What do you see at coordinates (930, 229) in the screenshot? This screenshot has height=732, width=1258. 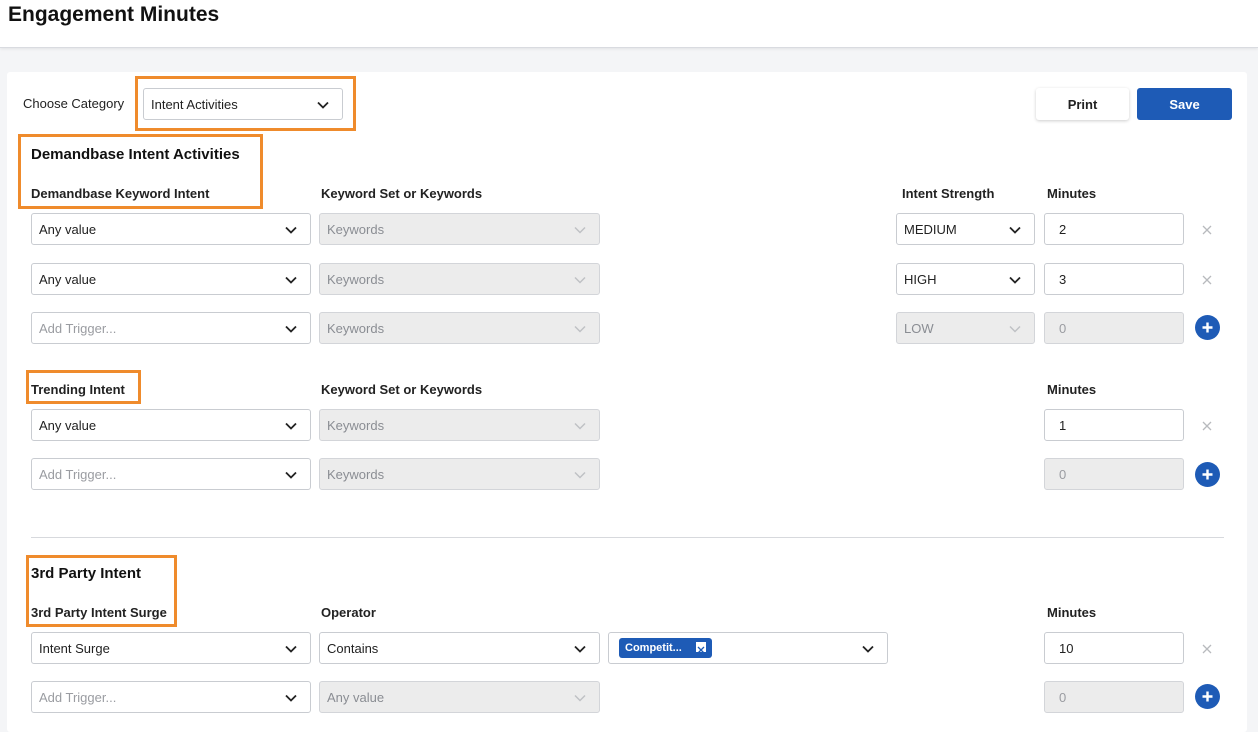 I see `intent-strength-value: MEDIUM` at bounding box center [930, 229].